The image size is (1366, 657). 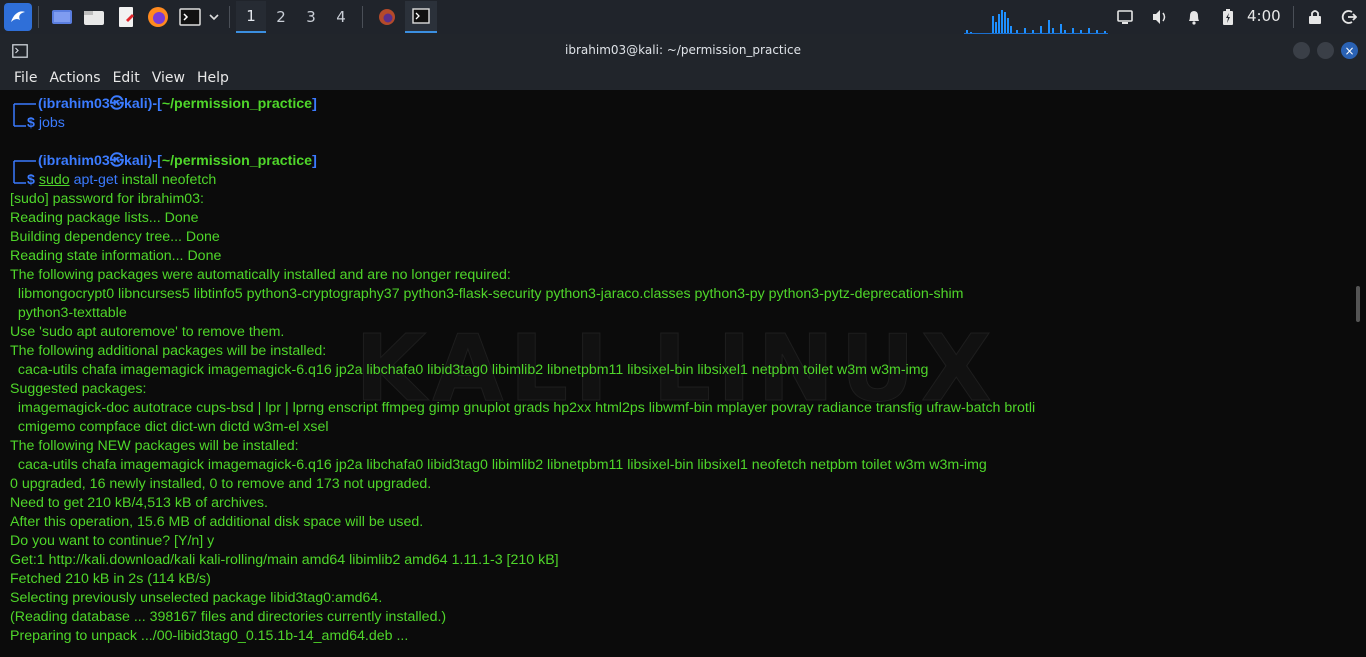 What do you see at coordinates (94, 17) in the screenshot?
I see `file-manager-icon` at bounding box center [94, 17].